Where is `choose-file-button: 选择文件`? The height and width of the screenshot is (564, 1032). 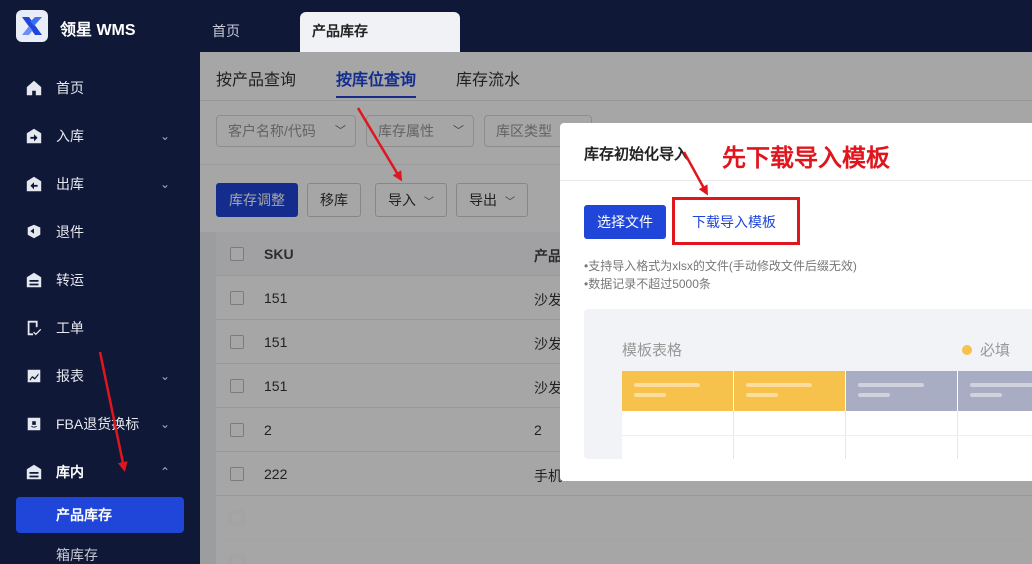 choose-file-button: 选择文件 is located at coordinates (625, 222).